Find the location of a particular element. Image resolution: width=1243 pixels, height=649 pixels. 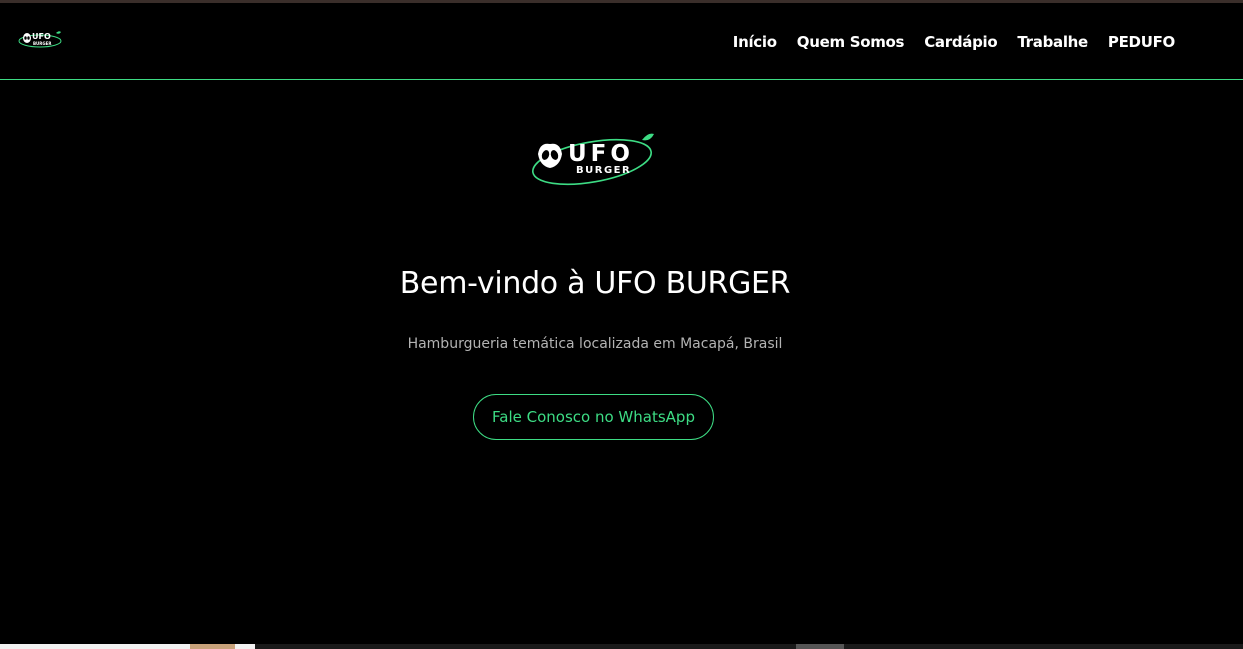

nav-link-trabalhe: Trabalhe is located at coordinates (1052, 42).